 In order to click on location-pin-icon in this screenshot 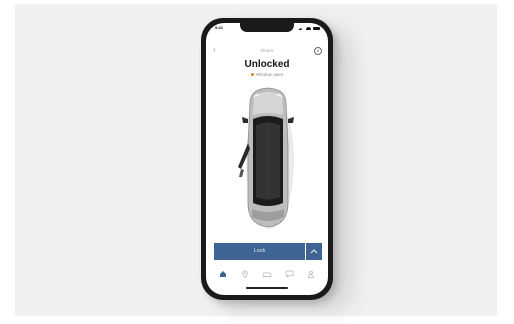, I will do `click(245, 274)`.